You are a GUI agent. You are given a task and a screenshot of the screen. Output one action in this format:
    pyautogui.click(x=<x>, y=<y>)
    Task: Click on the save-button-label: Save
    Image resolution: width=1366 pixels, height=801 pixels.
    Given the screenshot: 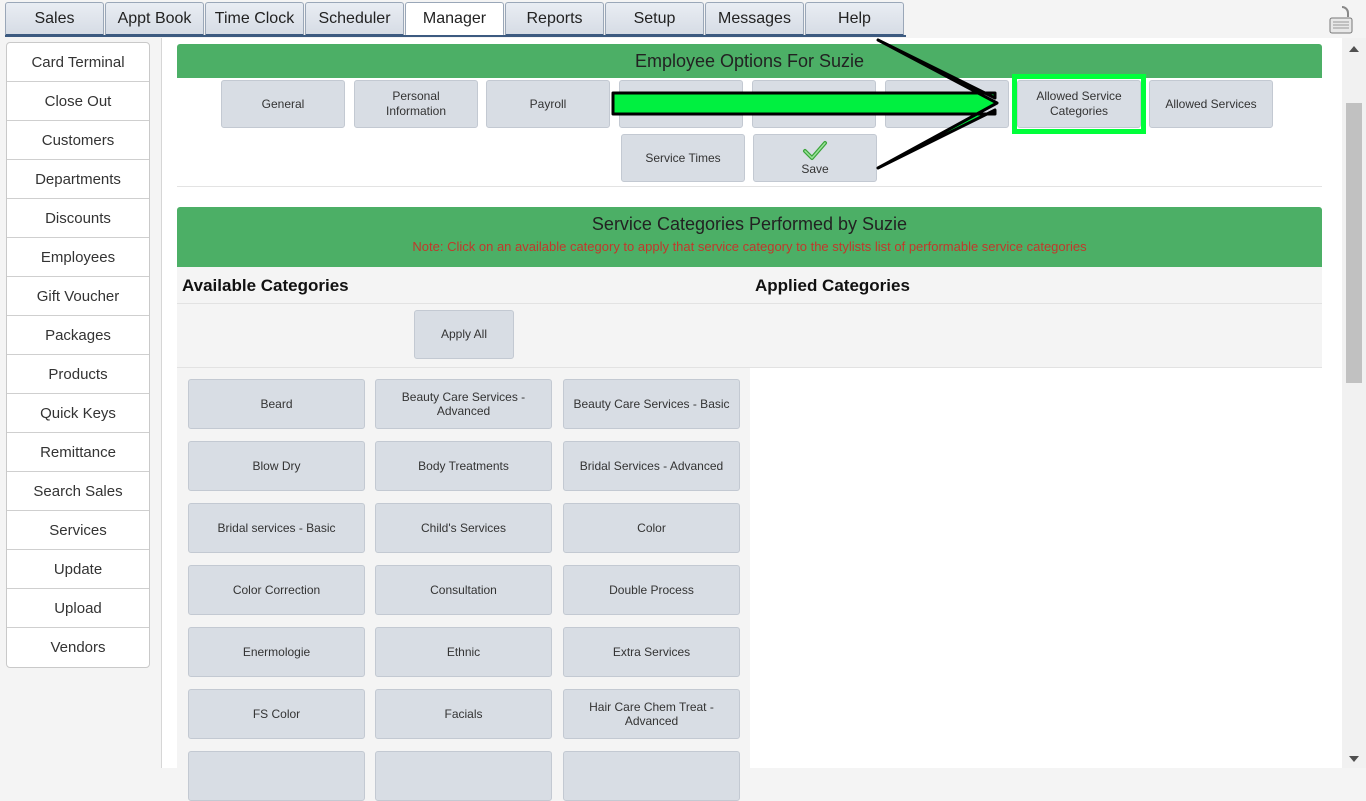 What is the action you would take?
    pyautogui.click(x=815, y=168)
    